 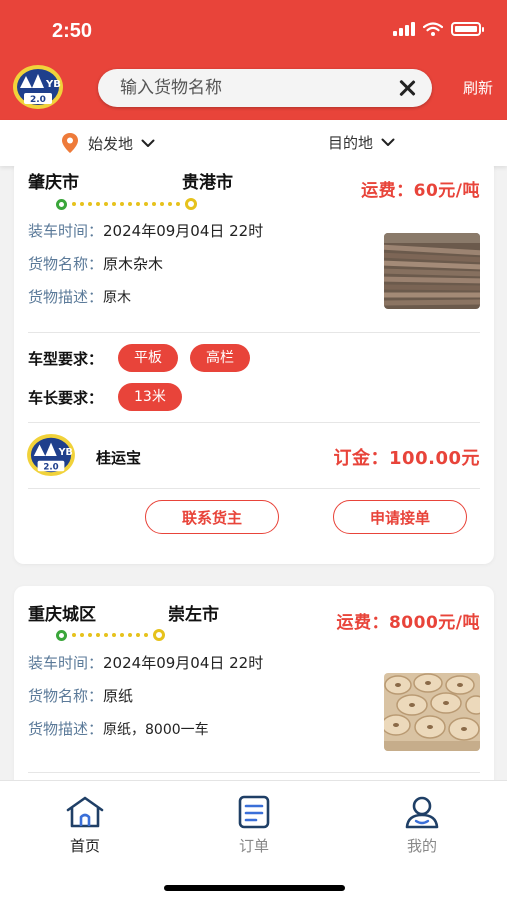 I want to click on tab-home-label: 首页, so click(x=84, y=846).